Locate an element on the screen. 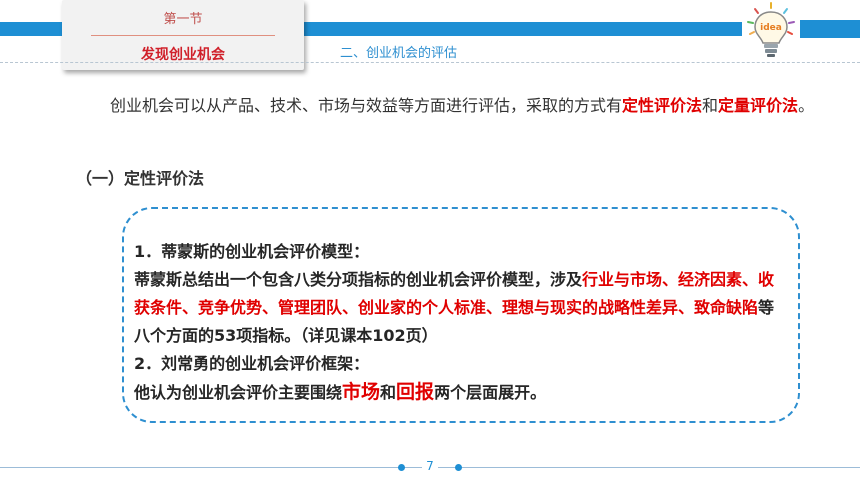 The width and height of the screenshot is (860, 484). footer-dot-left is located at coordinates (401, 467).